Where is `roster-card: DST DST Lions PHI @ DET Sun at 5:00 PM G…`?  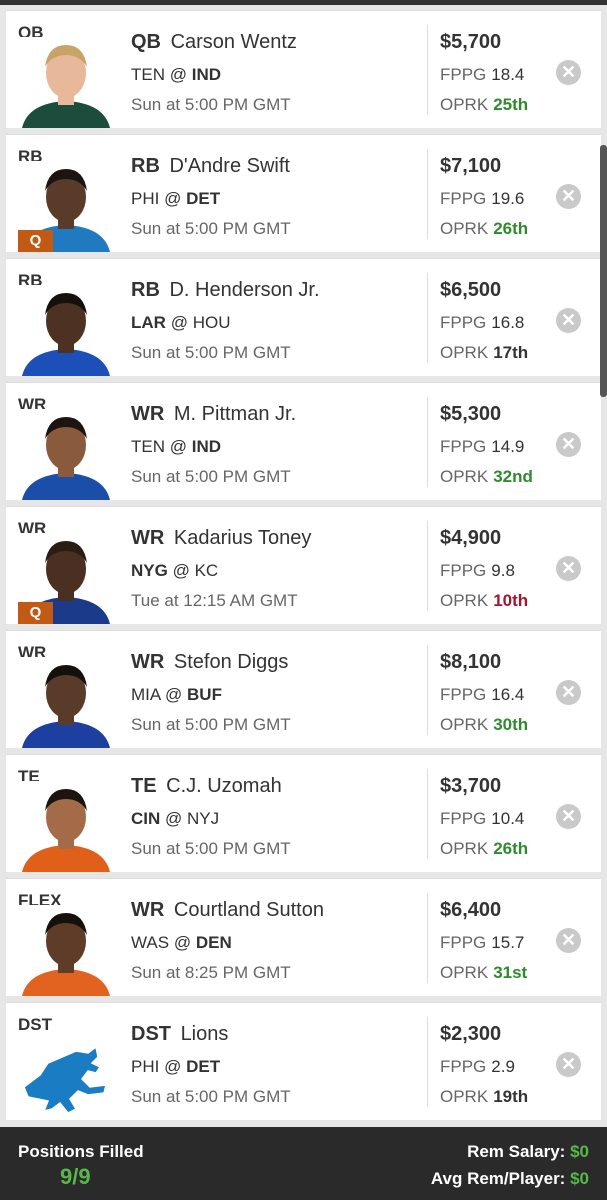
roster-card: DST DST Lions PHI @ DET Sun at 5:00 PM G… is located at coordinates (303, 1061).